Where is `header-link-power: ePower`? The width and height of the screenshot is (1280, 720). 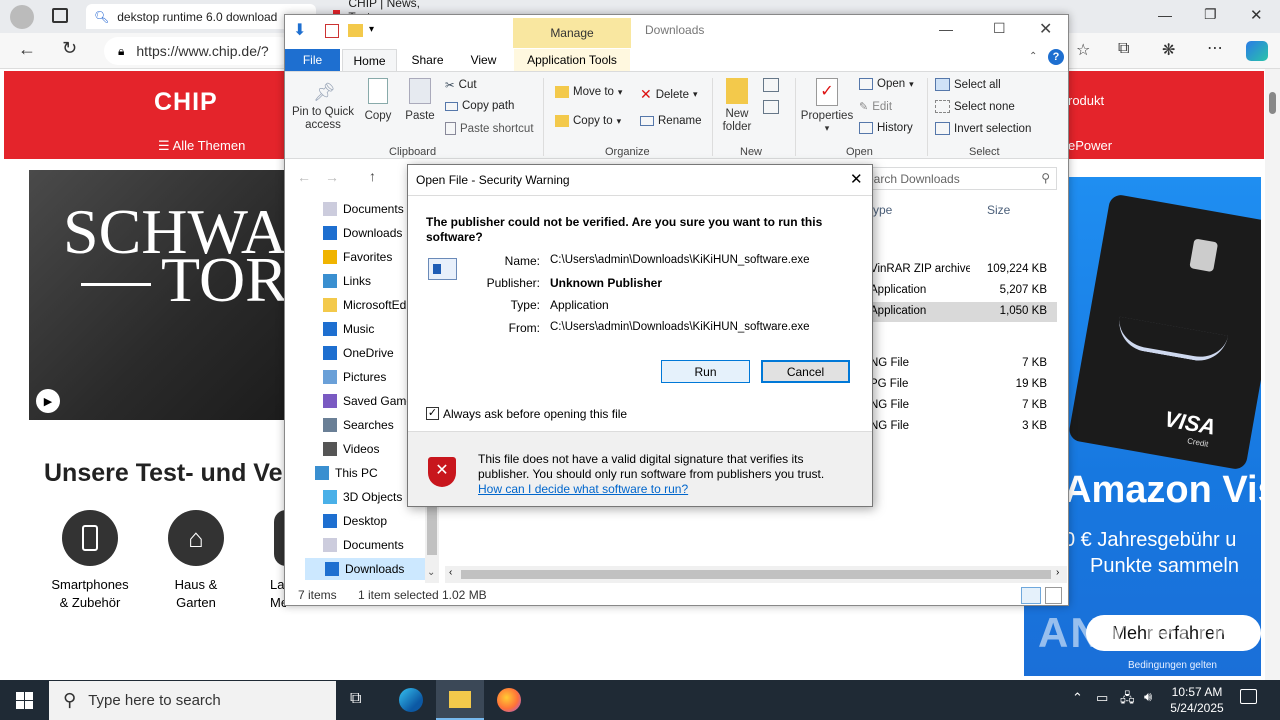
header-link-power: ePower is located at coordinates (1090, 145).